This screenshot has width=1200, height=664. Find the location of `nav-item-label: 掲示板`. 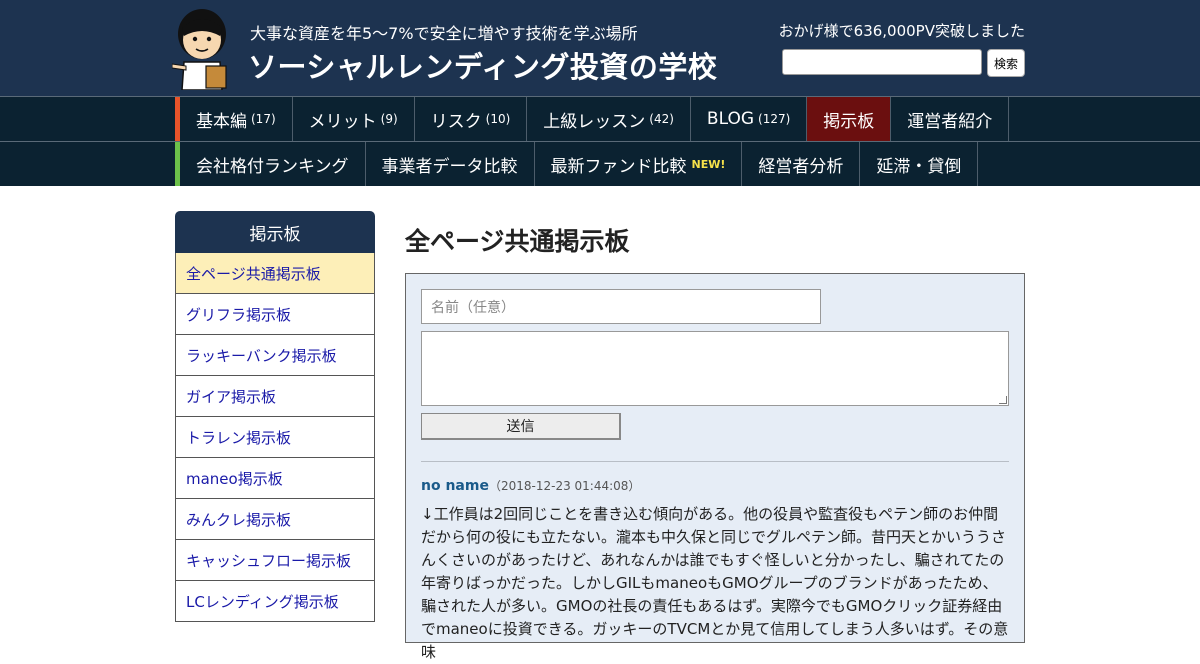

nav-item-label: 掲示板 is located at coordinates (849, 121).